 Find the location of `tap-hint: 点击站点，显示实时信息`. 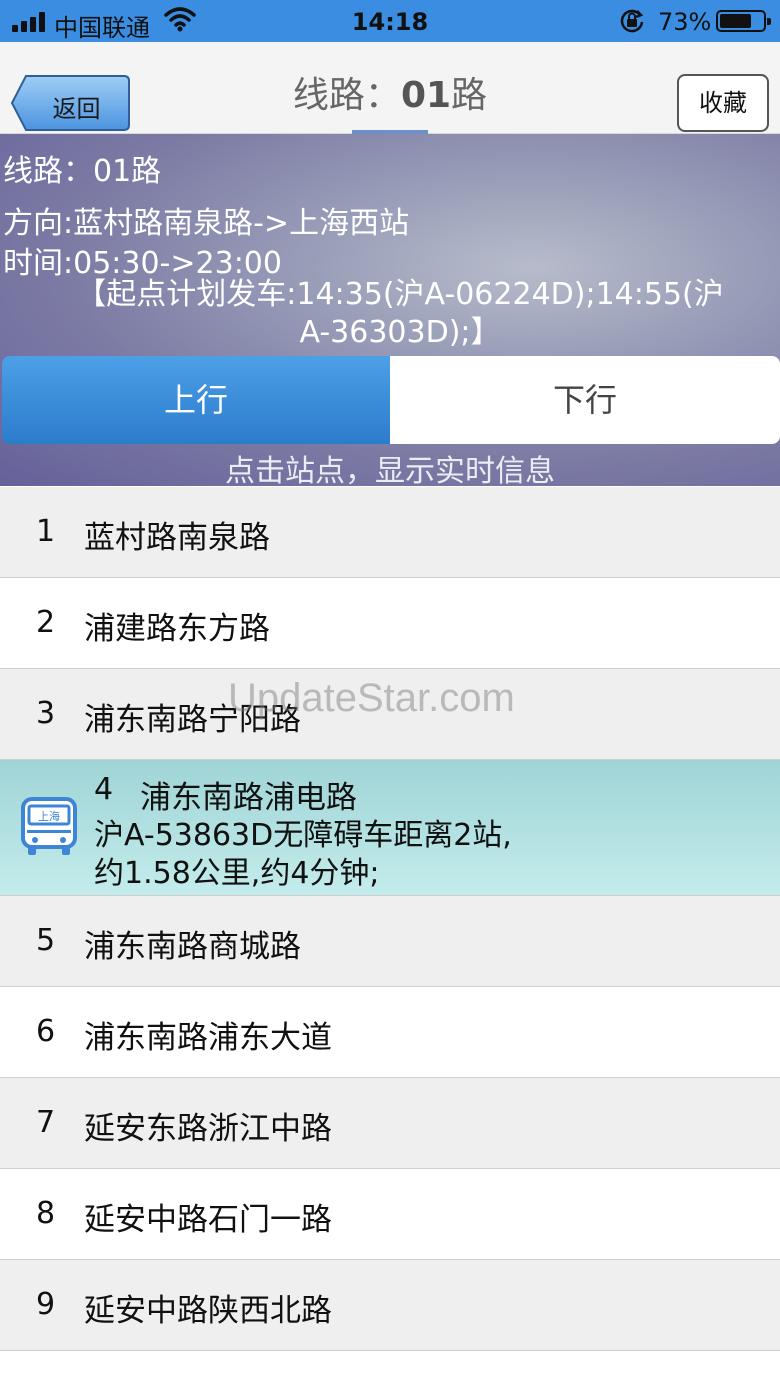

tap-hint: 点击站点，显示实时信息 is located at coordinates (390, 471).